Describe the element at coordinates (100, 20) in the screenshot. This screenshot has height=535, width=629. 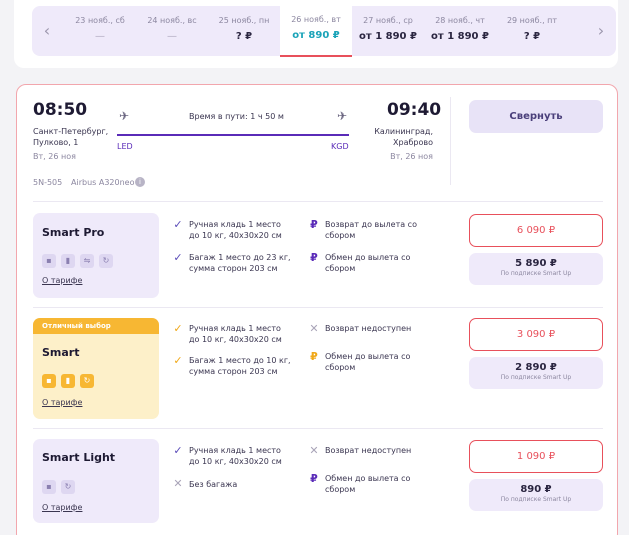
I see `date-label: 23 нояб., сб` at that location.